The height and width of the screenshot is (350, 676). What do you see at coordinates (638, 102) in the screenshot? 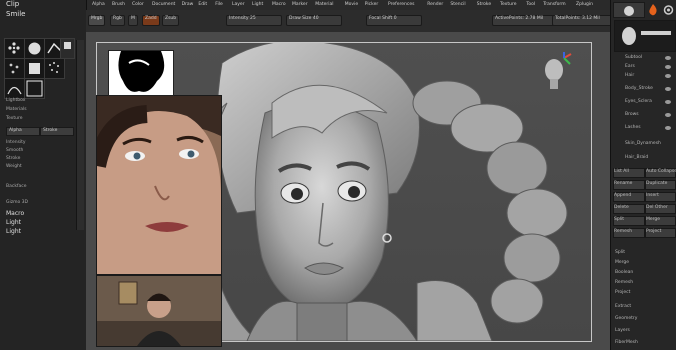
I see `subtool-row-eyes: Eyes_Sclera` at bounding box center [638, 102].